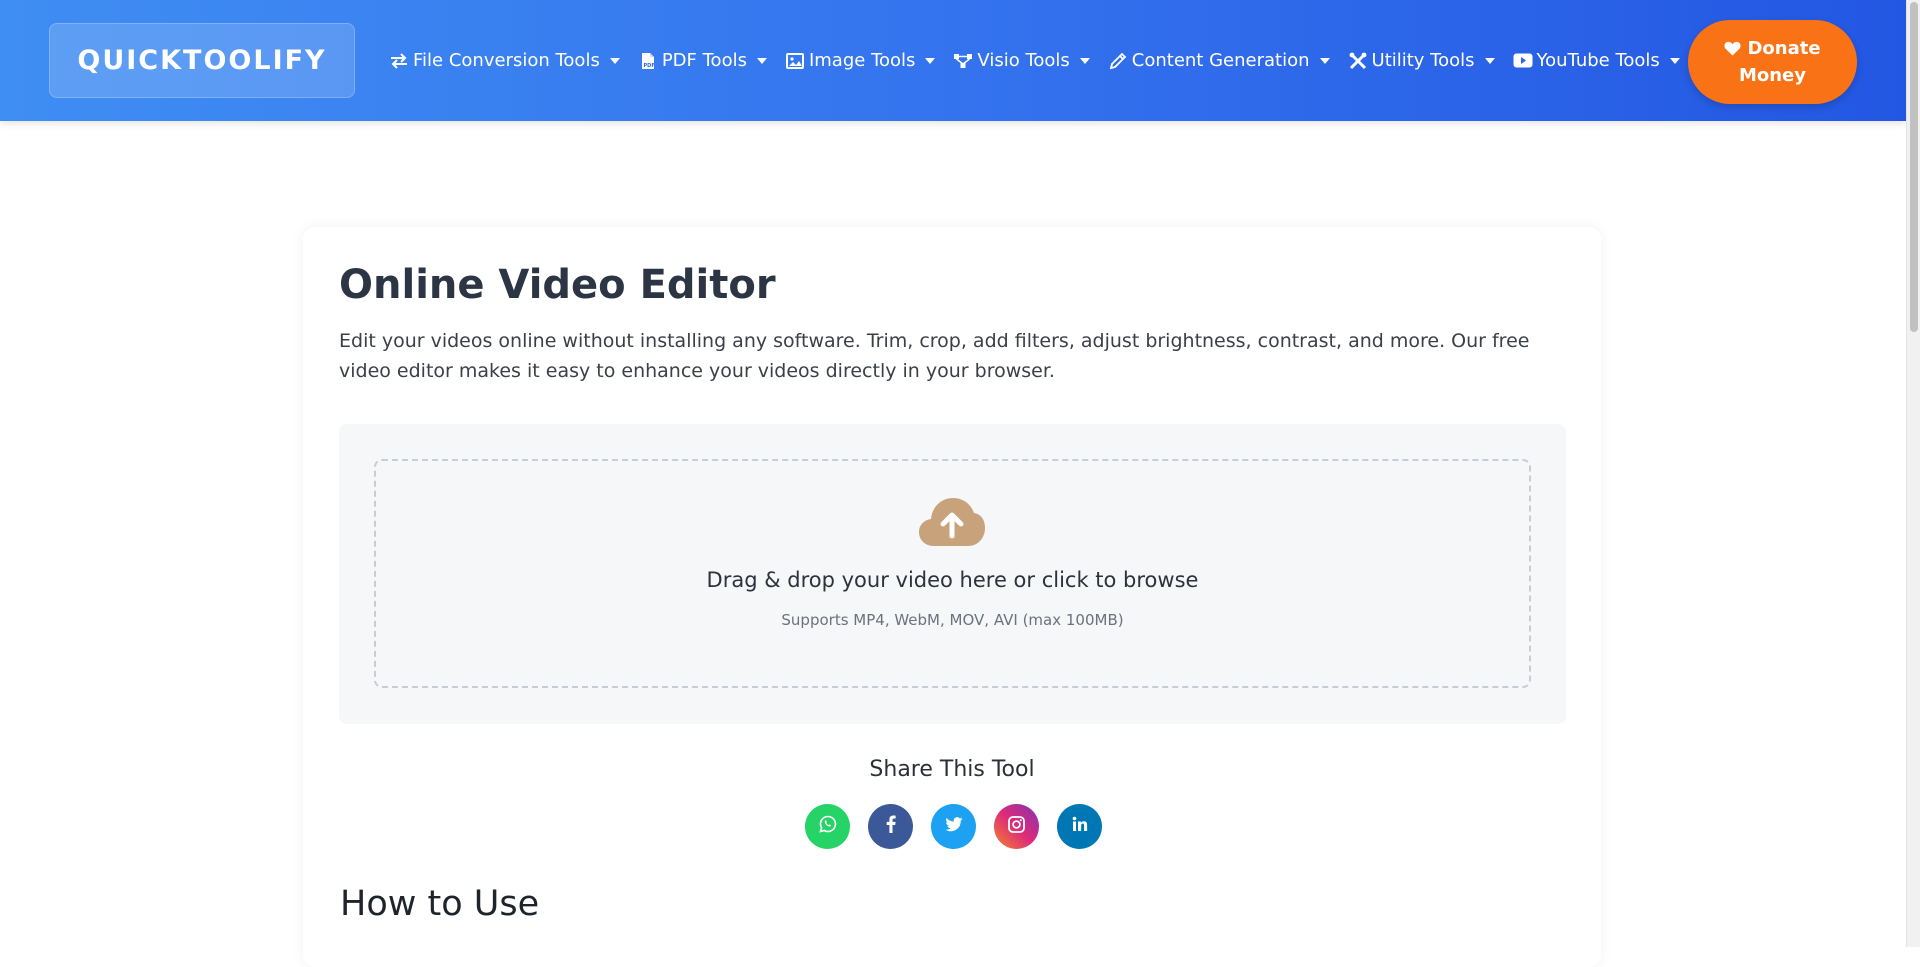  I want to click on share-whatsapp-button, so click(827, 826).